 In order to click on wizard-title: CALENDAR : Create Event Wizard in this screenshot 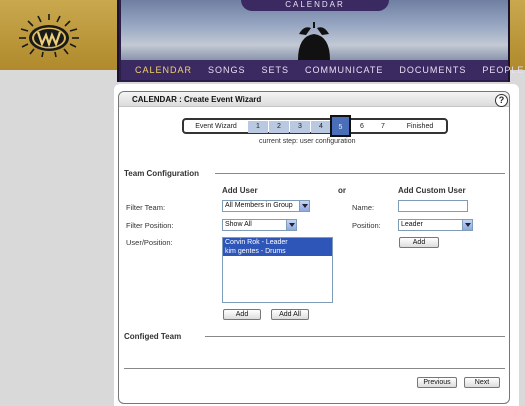, I will do `click(197, 99)`.